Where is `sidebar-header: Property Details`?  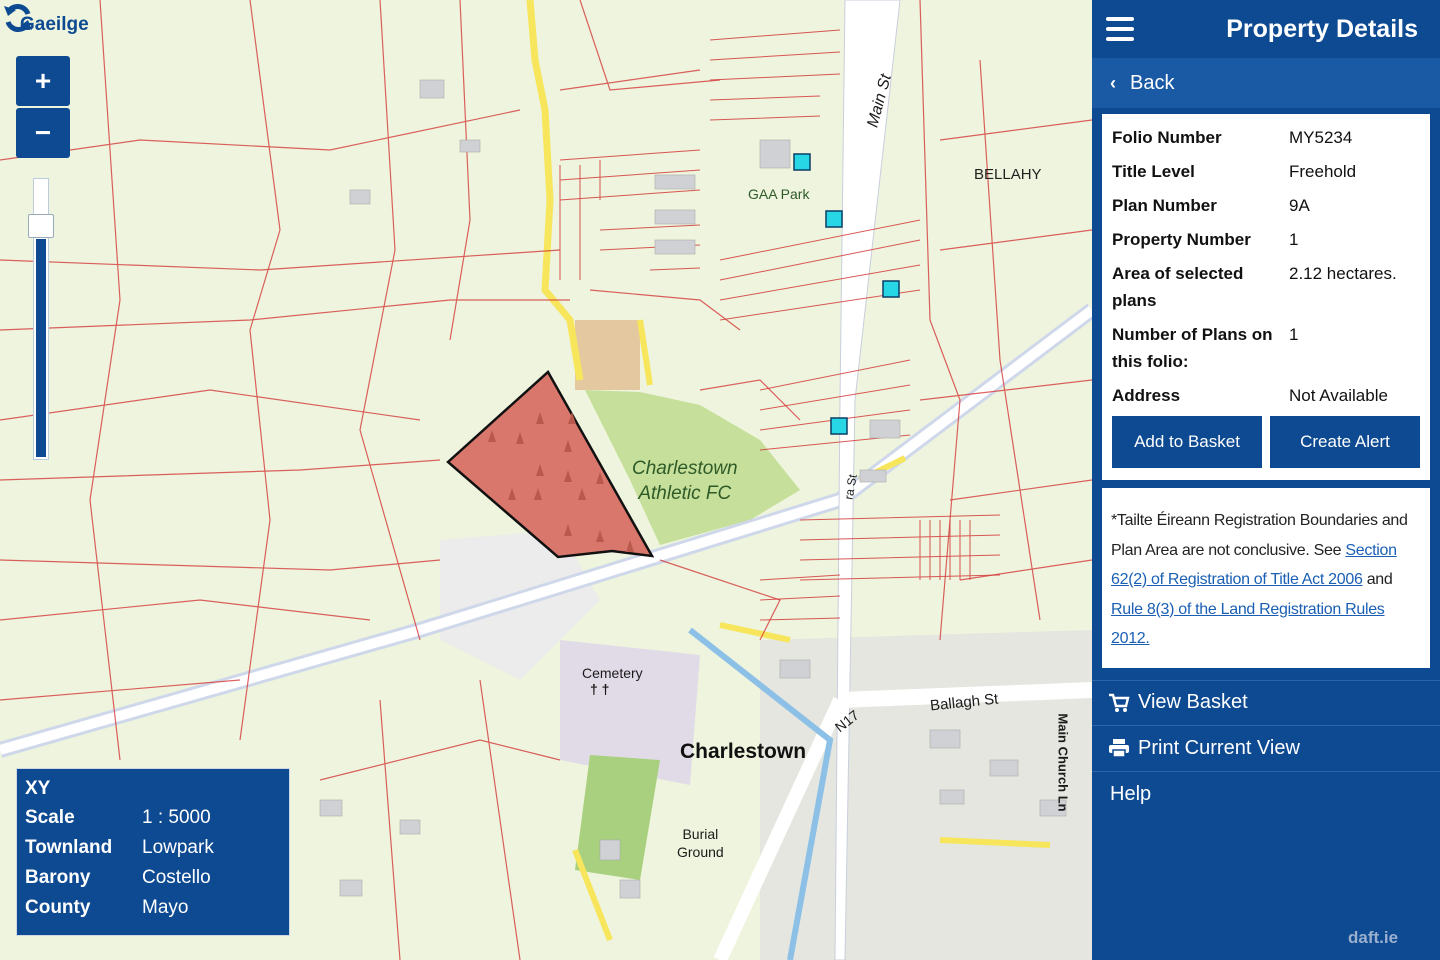
sidebar-header: Property Details is located at coordinates (1266, 29).